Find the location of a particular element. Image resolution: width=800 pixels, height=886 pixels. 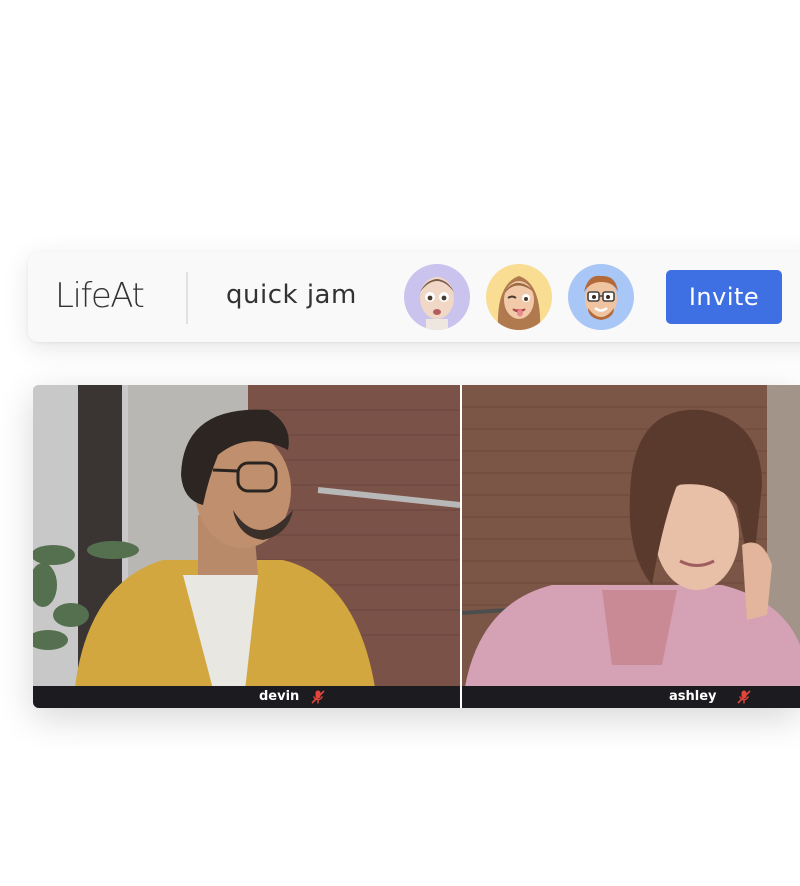

invite-button: Invite is located at coordinates (724, 297).